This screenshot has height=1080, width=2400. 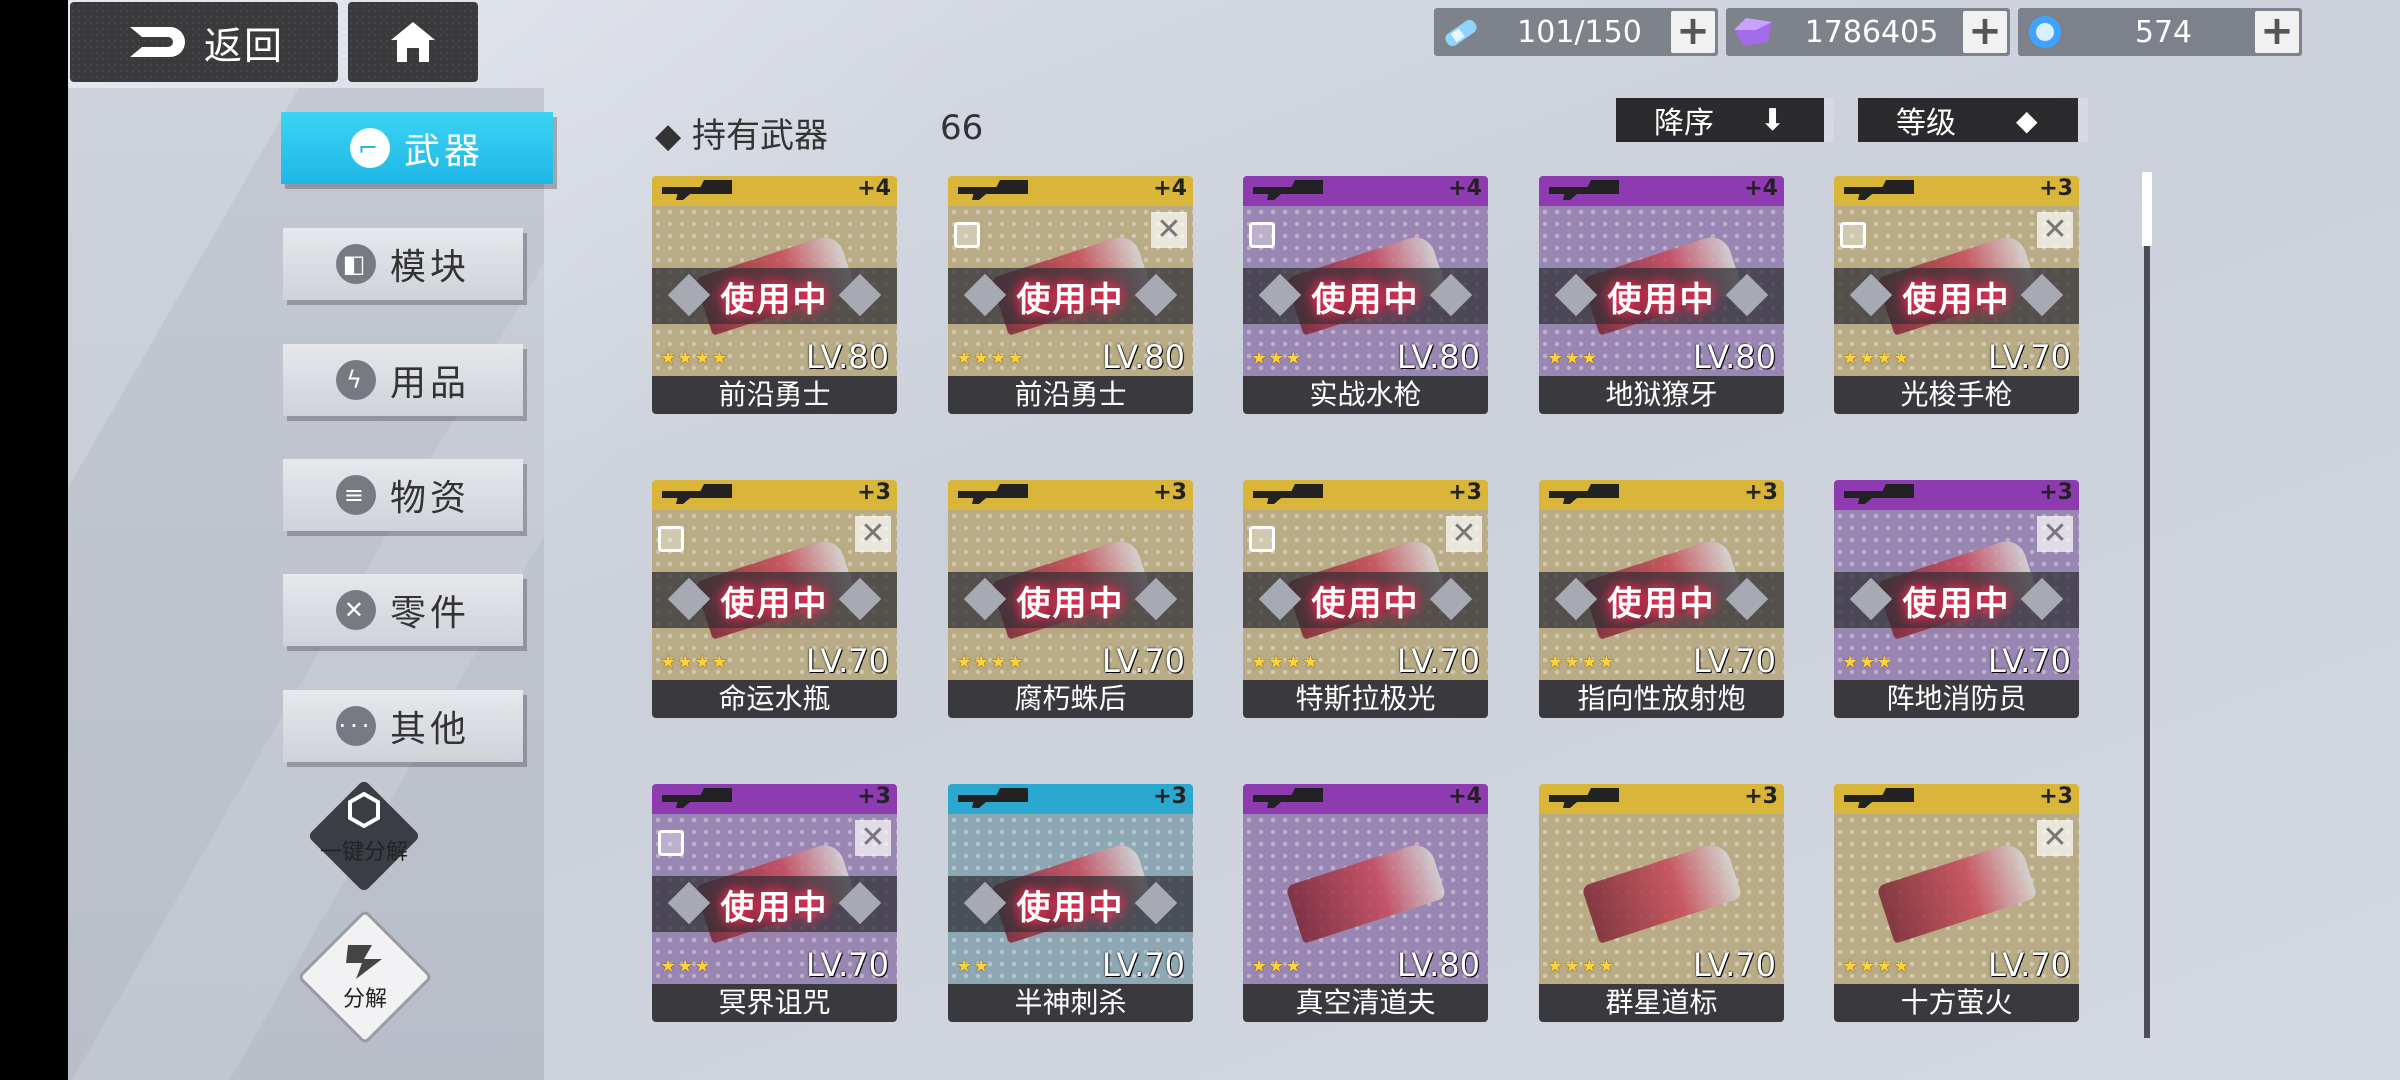 What do you see at coordinates (741, 136) in the screenshot?
I see `owned-weapons-label: ◆ 持有武器` at bounding box center [741, 136].